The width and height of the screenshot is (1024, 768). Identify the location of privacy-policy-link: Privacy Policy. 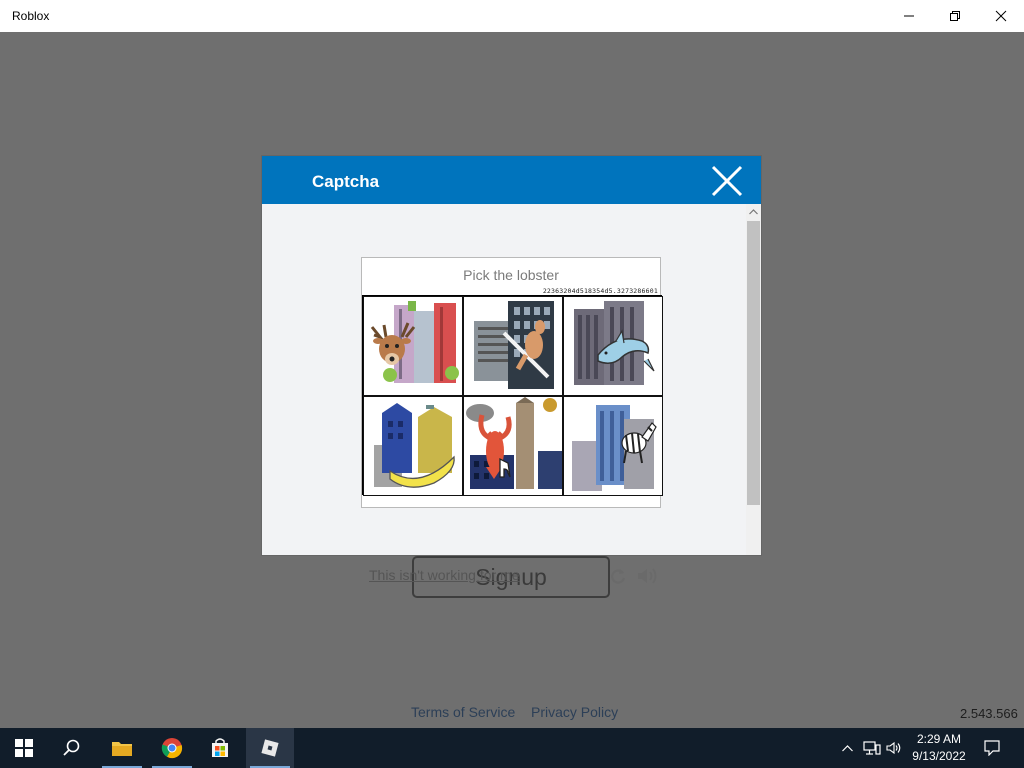
(574, 712).